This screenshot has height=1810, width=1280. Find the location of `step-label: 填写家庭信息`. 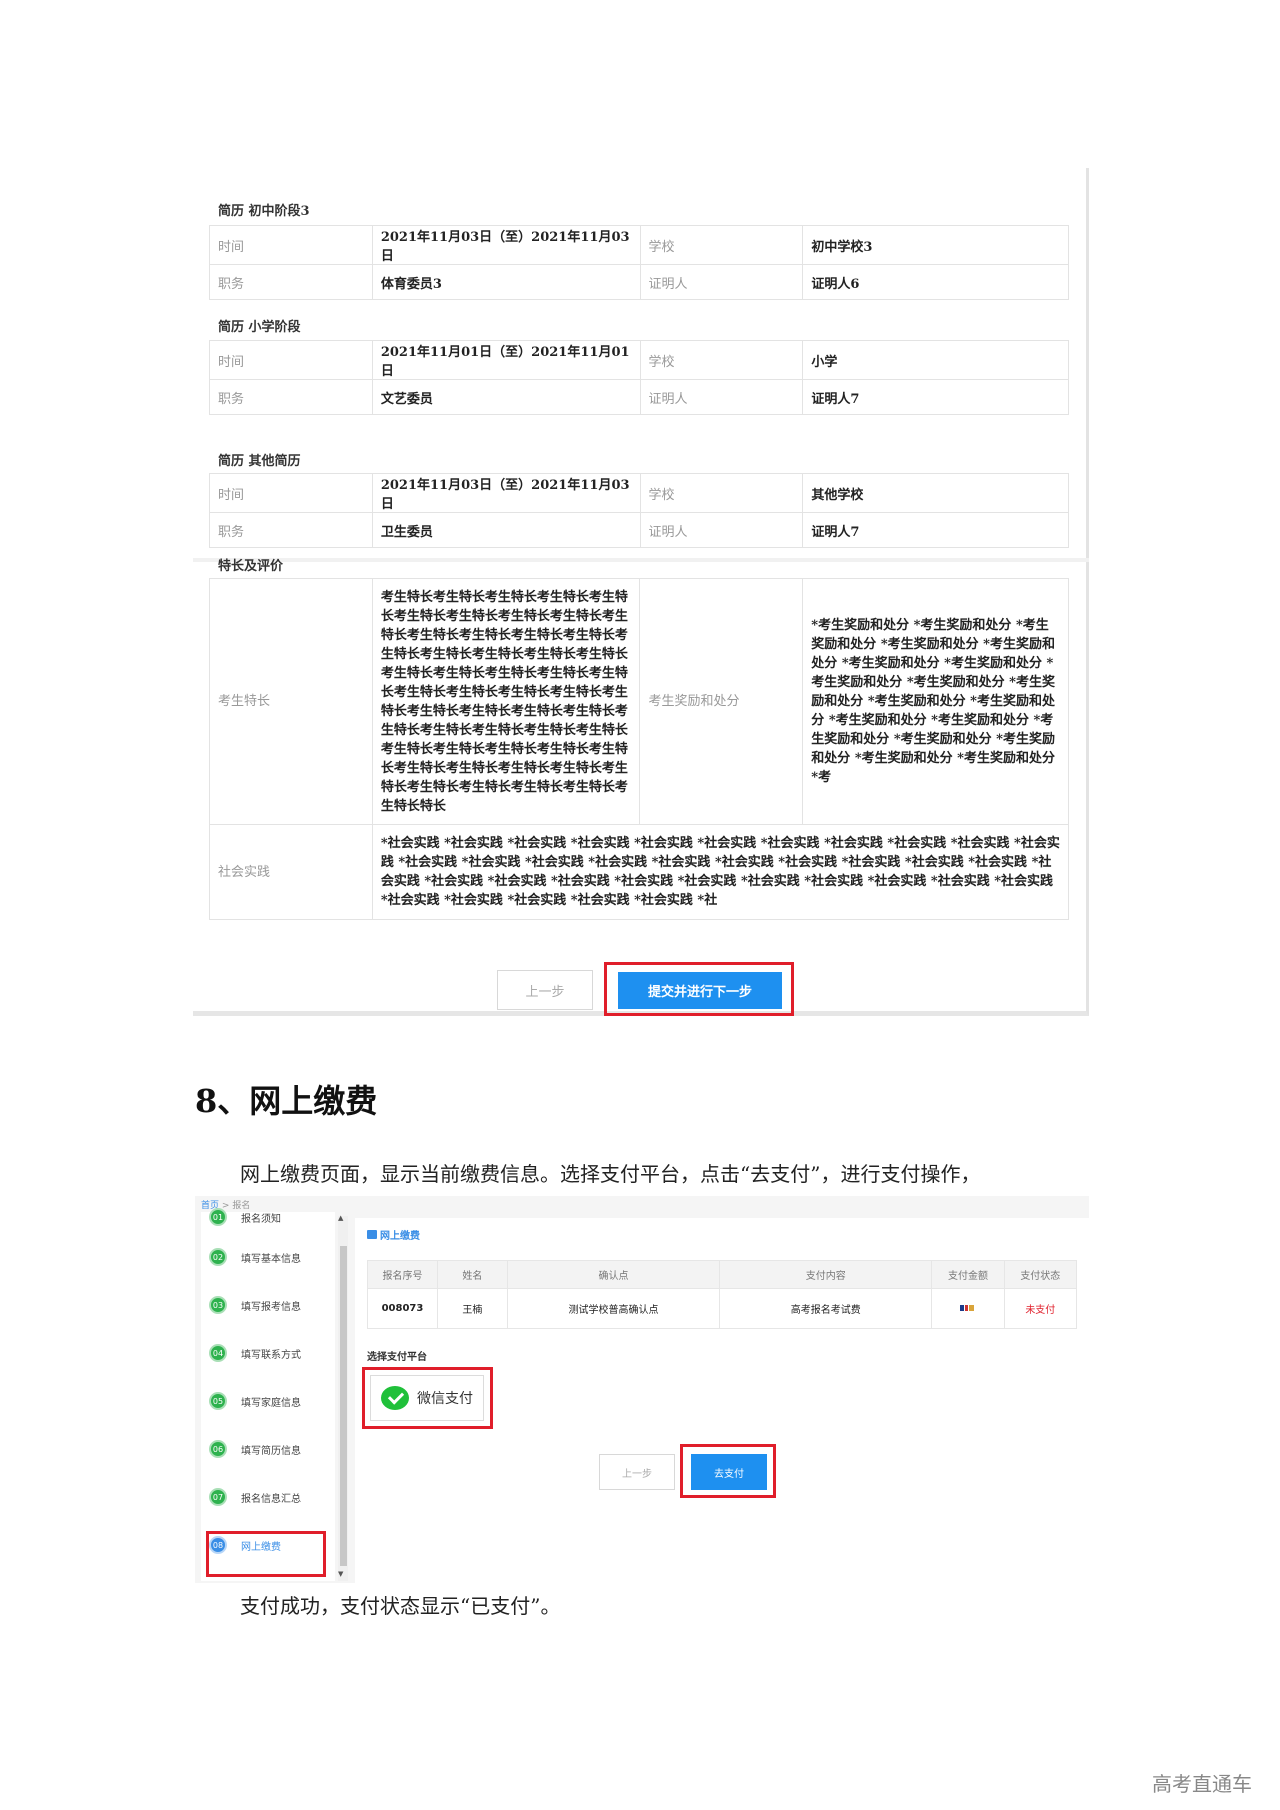

step-label: 填写家庭信息 is located at coordinates (271, 1403).